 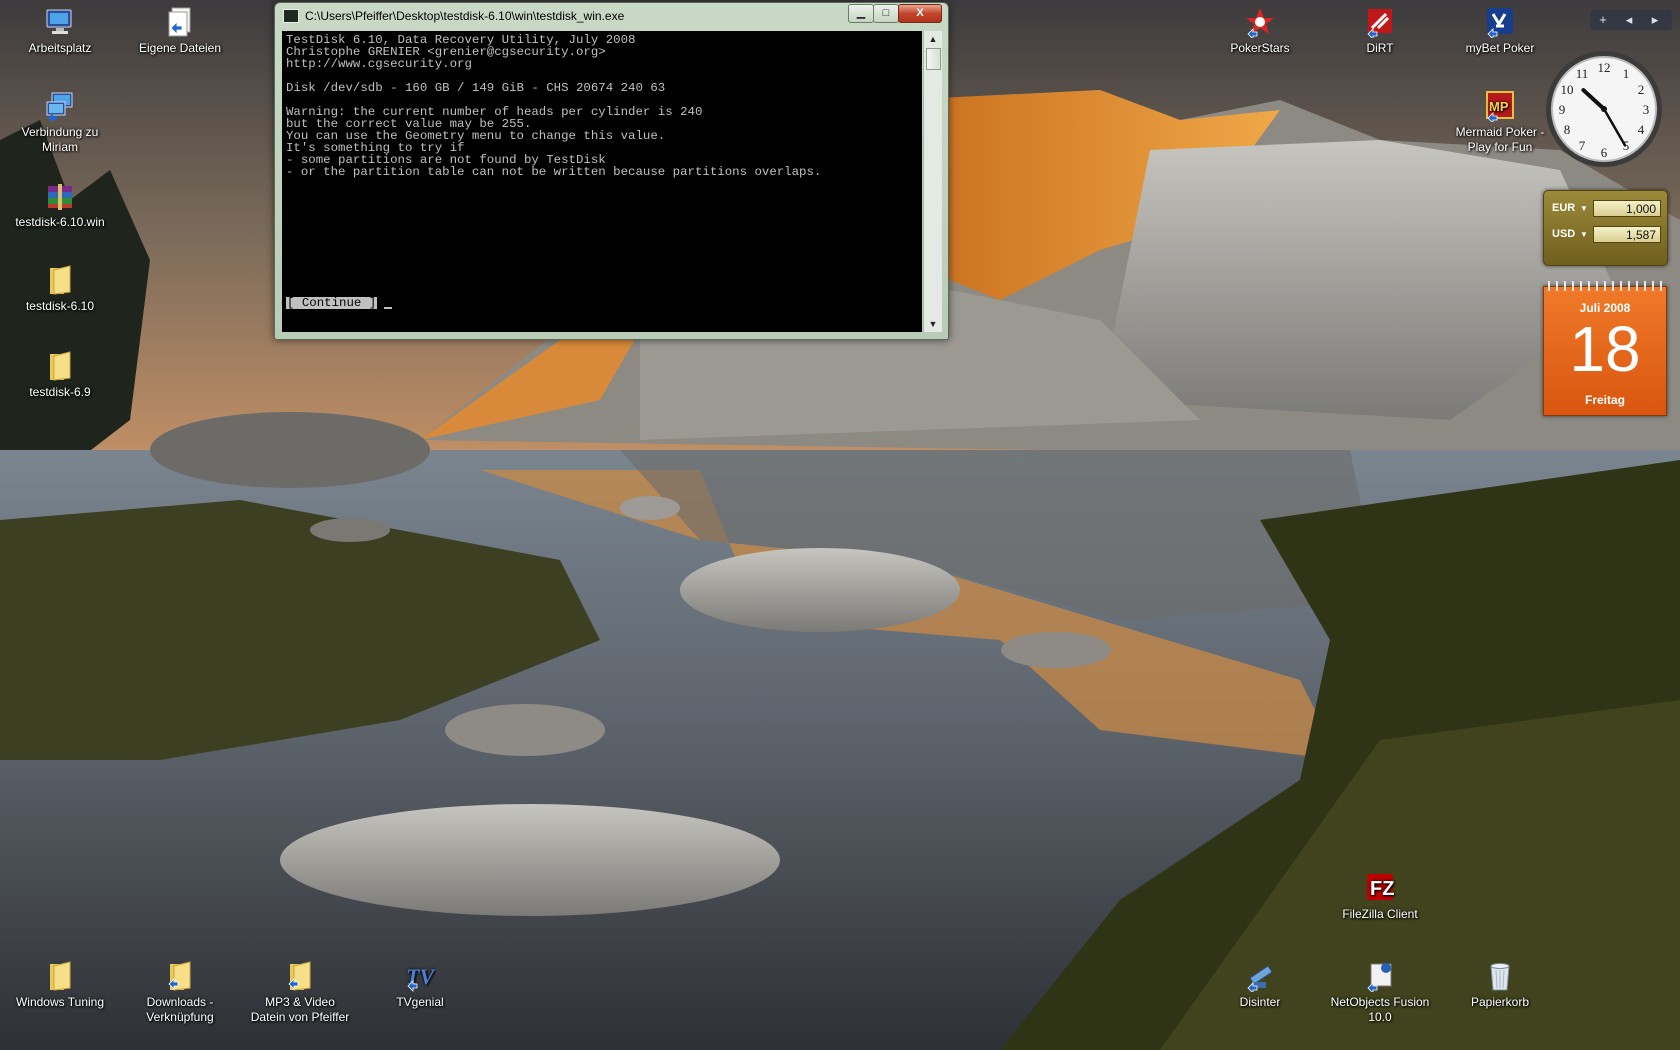 I want to click on calendar-rings, so click(x=1605, y=286).